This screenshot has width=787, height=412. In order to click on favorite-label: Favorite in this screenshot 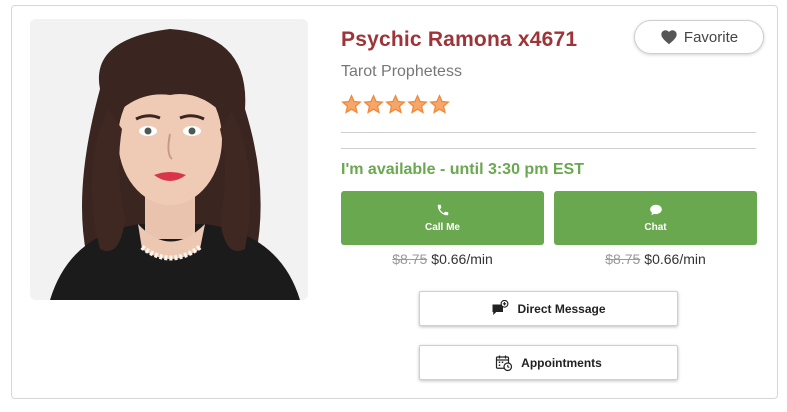, I will do `click(711, 37)`.